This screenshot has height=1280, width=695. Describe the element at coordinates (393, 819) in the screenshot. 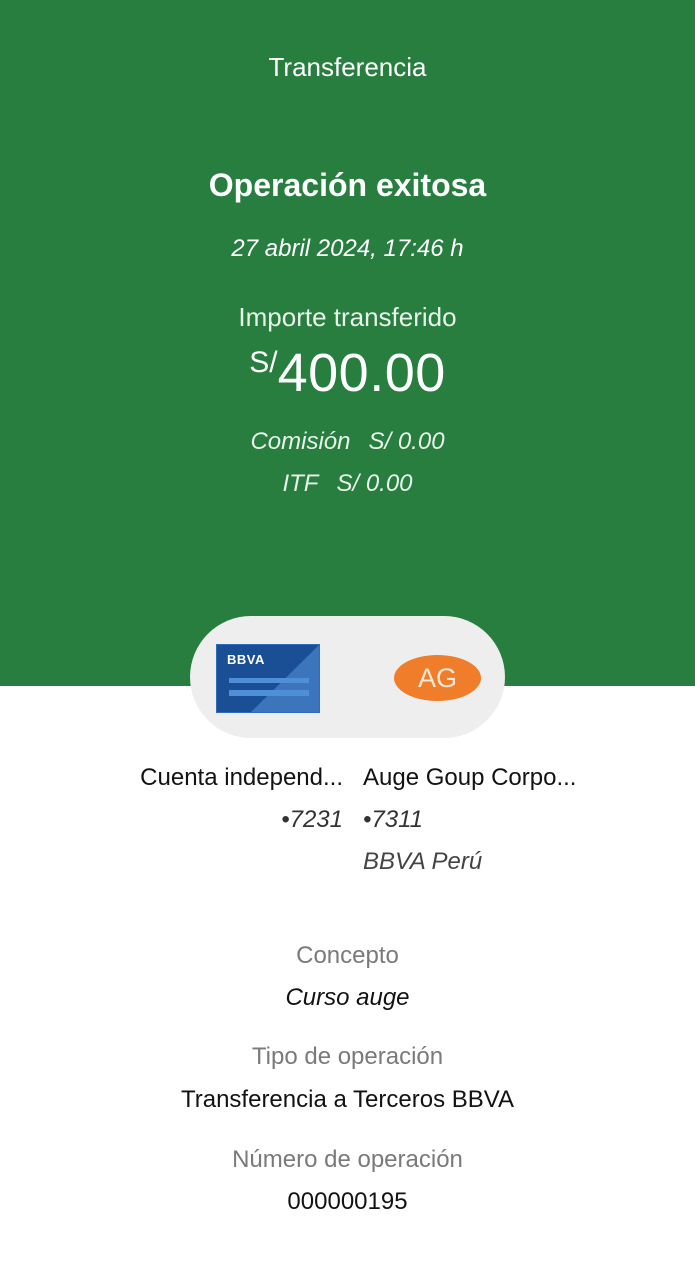

I see `destination-account-number: •7311` at that location.